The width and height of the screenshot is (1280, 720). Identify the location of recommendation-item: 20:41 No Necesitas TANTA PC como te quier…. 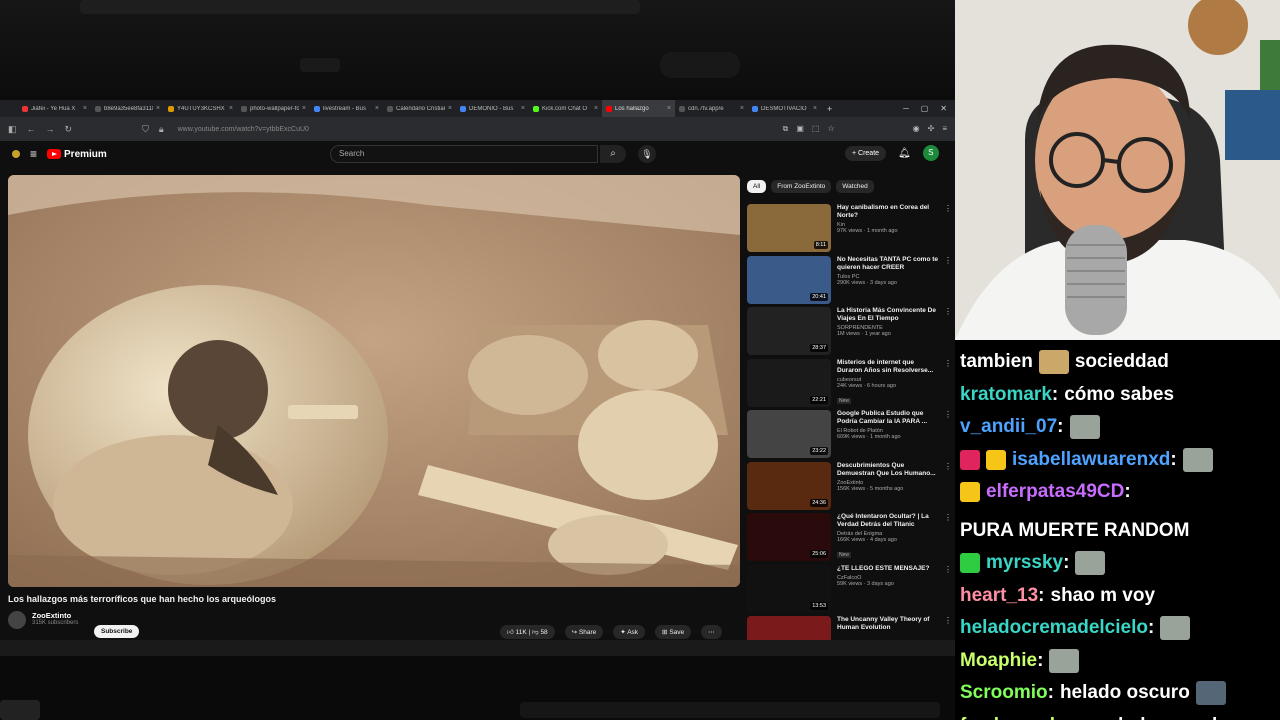
(849, 279).